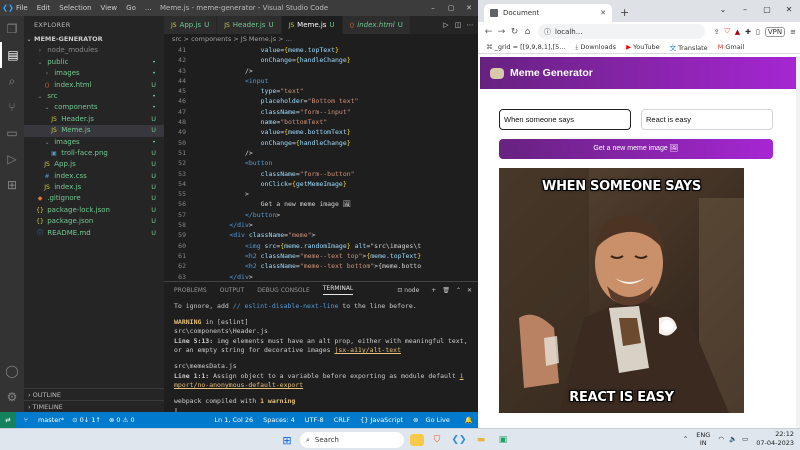 The image size is (800, 450). I want to click on code-line: 55 >, so click(321, 194).